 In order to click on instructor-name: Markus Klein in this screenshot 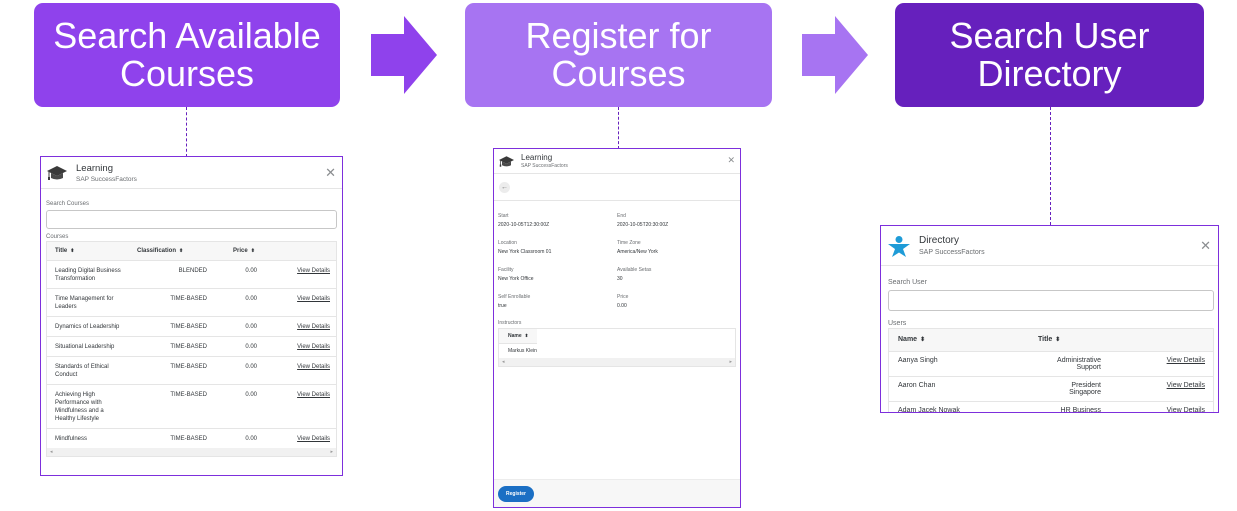, I will do `click(518, 350)`.